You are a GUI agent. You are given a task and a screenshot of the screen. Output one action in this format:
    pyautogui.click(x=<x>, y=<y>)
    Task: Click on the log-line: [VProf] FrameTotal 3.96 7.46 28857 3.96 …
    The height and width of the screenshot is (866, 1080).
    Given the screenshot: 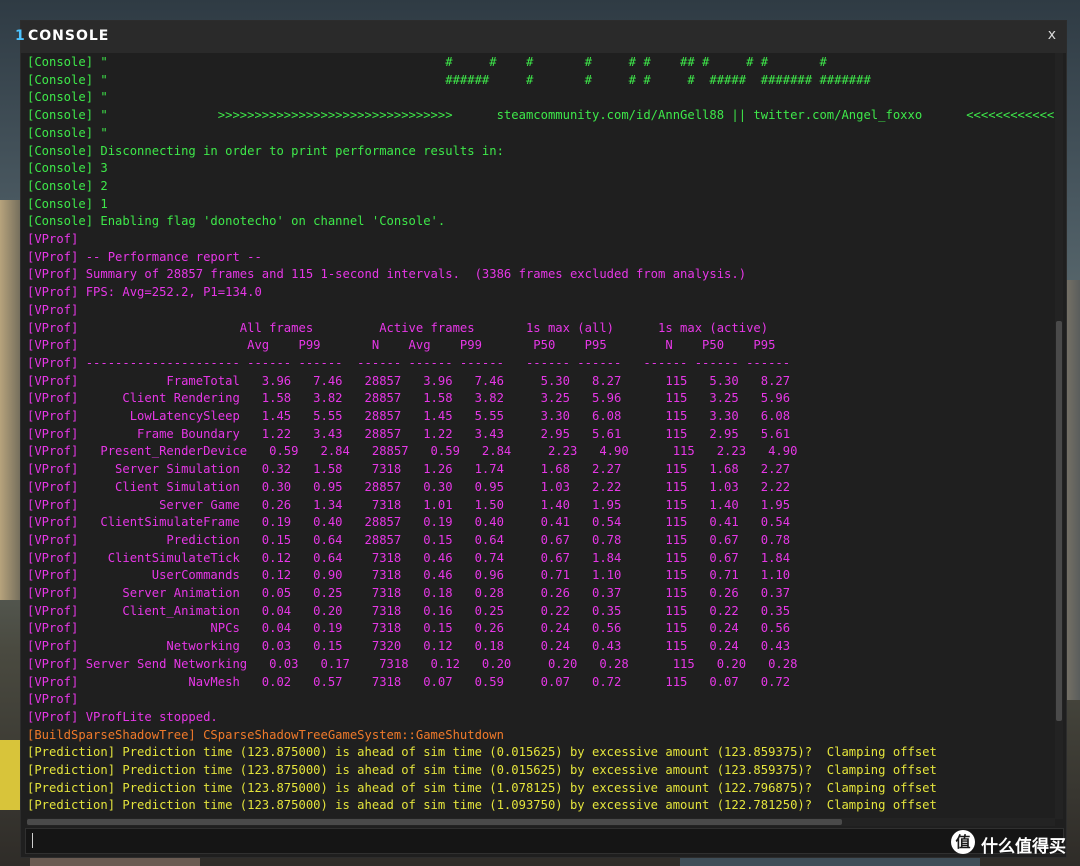 What is the action you would take?
    pyautogui.click(x=409, y=380)
    